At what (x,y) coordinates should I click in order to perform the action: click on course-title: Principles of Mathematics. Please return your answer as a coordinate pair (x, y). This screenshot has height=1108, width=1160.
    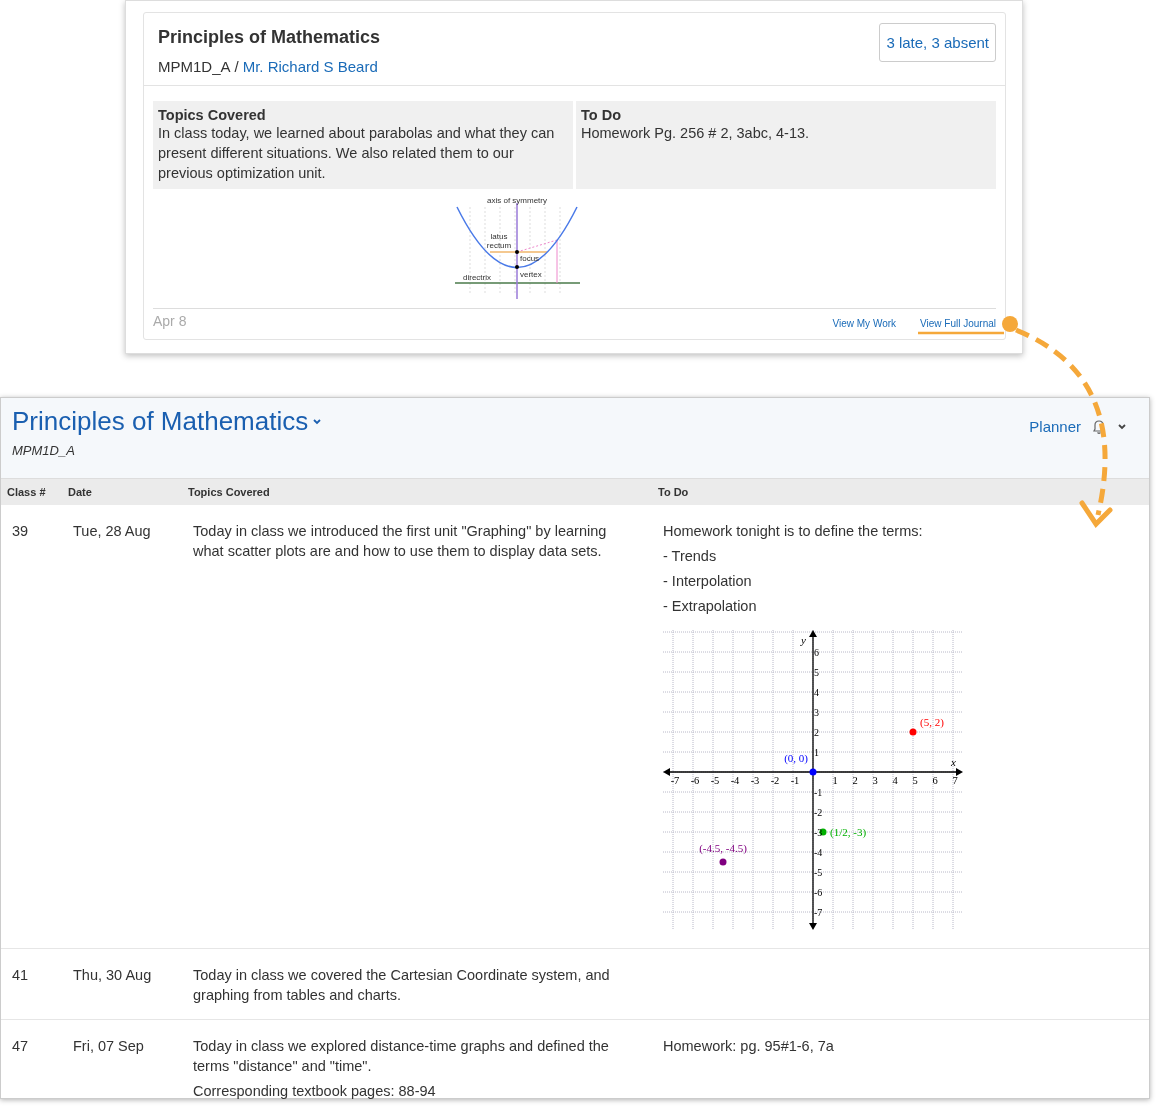
    Looking at the image, I should click on (269, 37).